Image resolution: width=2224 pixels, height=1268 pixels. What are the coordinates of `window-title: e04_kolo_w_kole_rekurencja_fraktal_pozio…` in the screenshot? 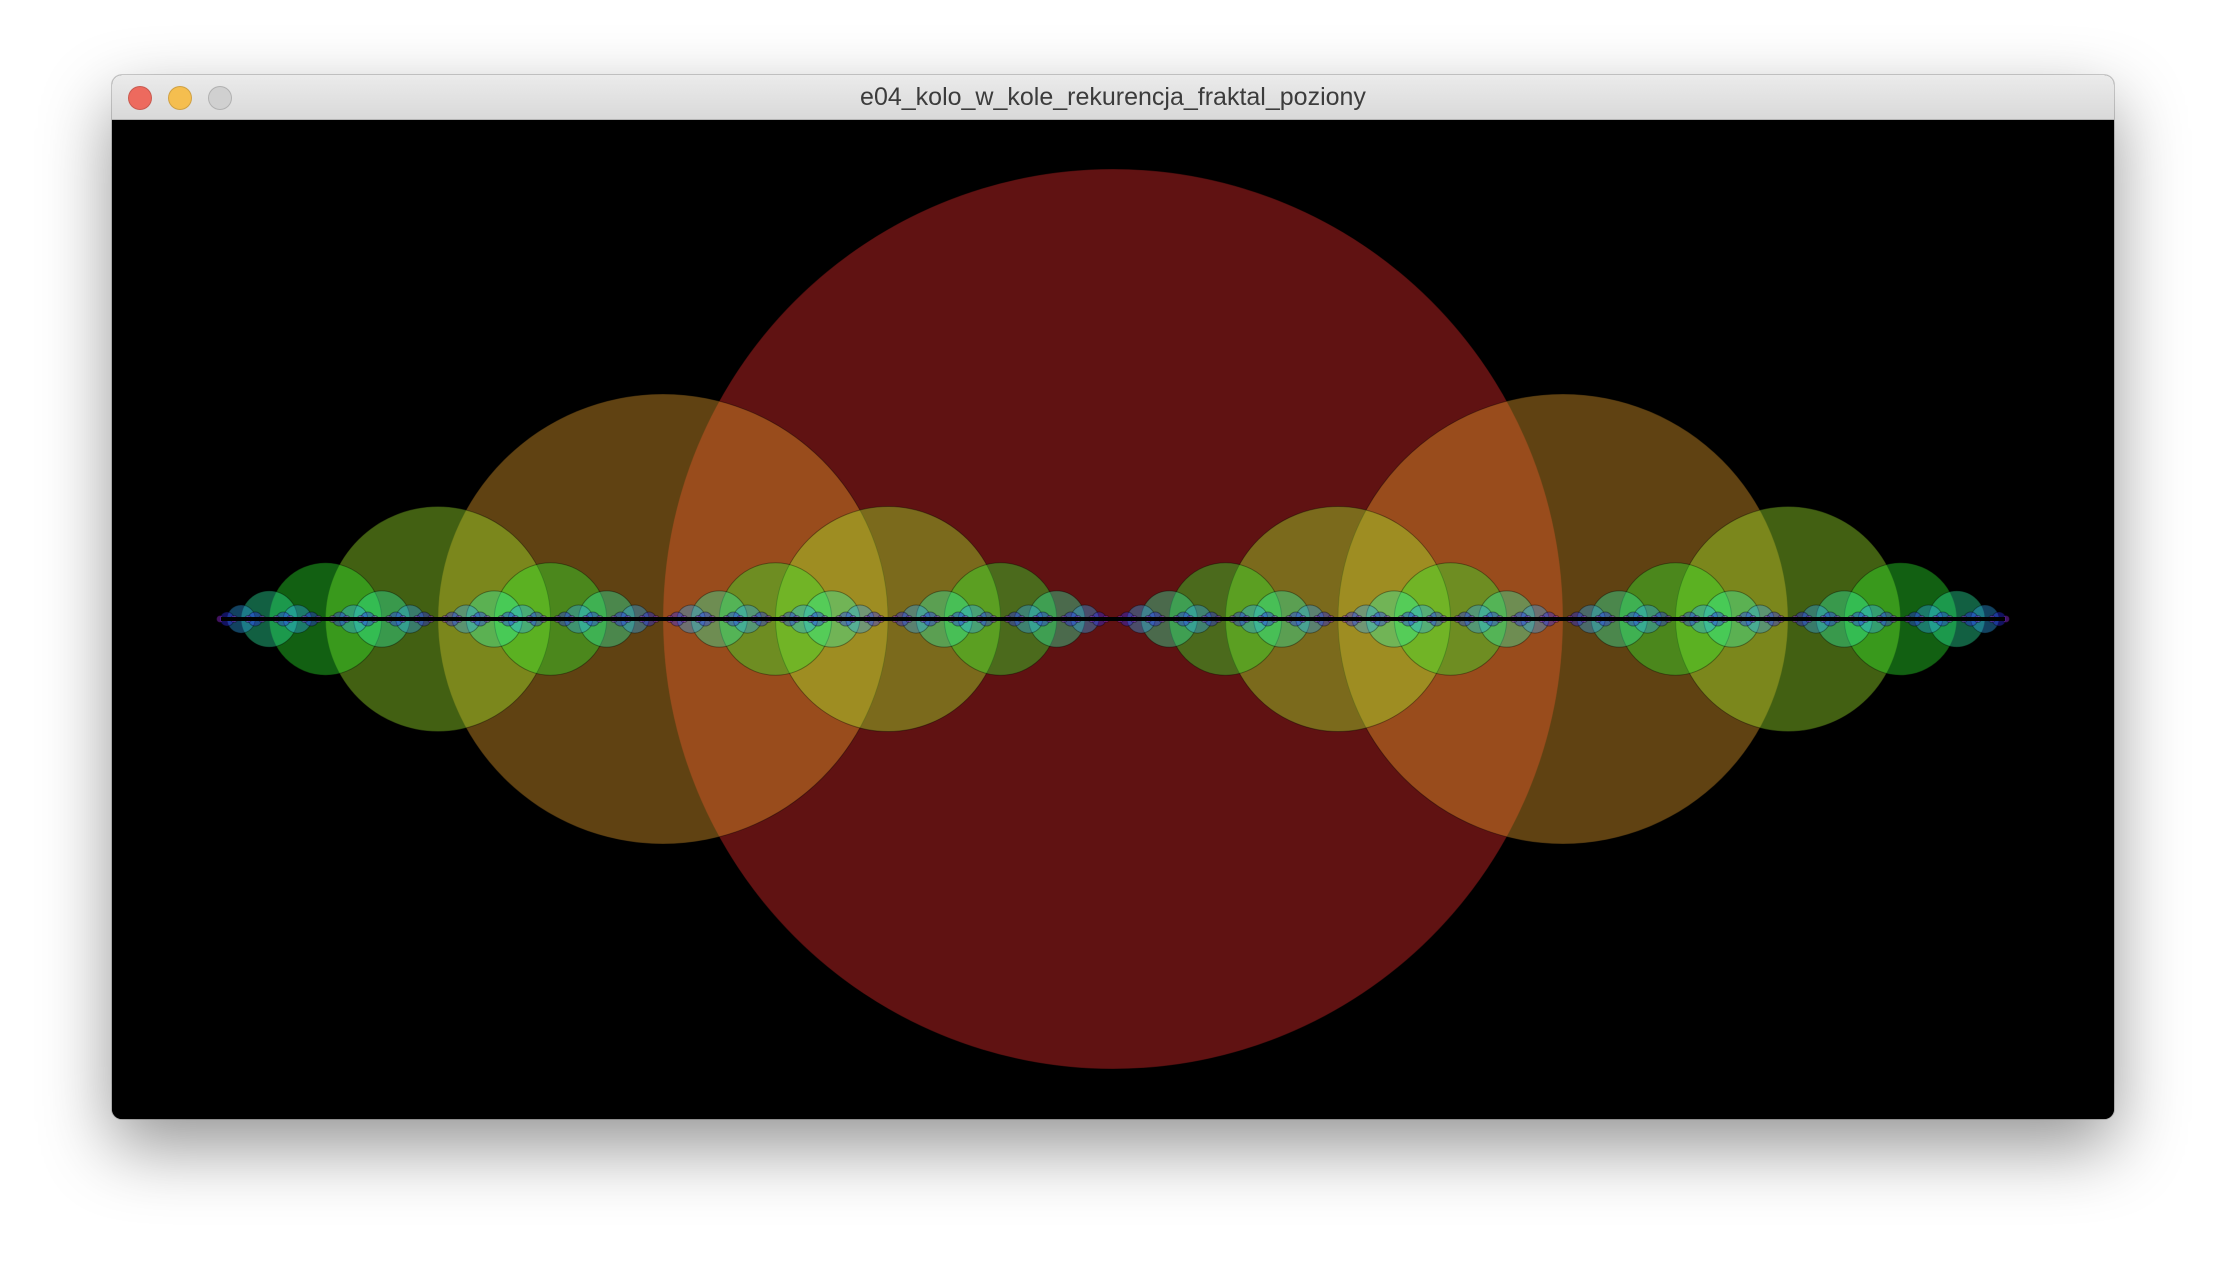 It's located at (1113, 97).